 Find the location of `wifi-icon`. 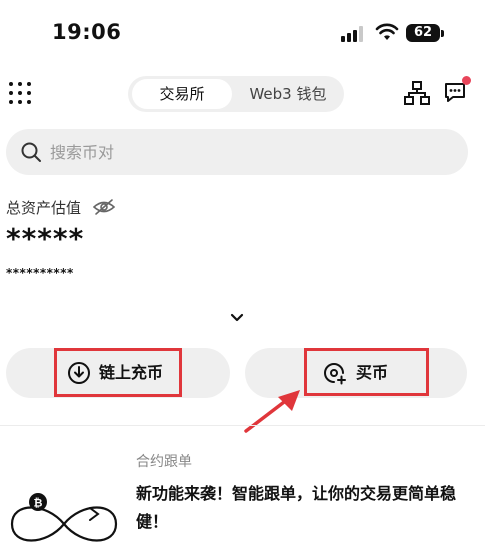

wifi-icon is located at coordinates (387, 31).